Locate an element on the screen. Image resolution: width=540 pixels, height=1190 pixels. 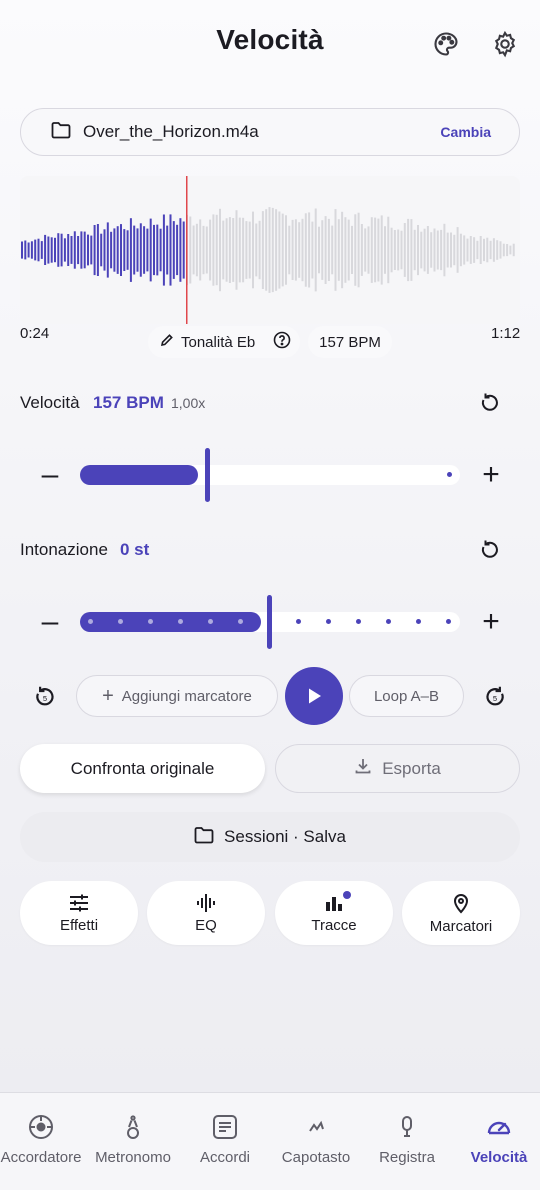
add-marker-button: + Aggiungi marcatore is located at coordinates (177, 696).